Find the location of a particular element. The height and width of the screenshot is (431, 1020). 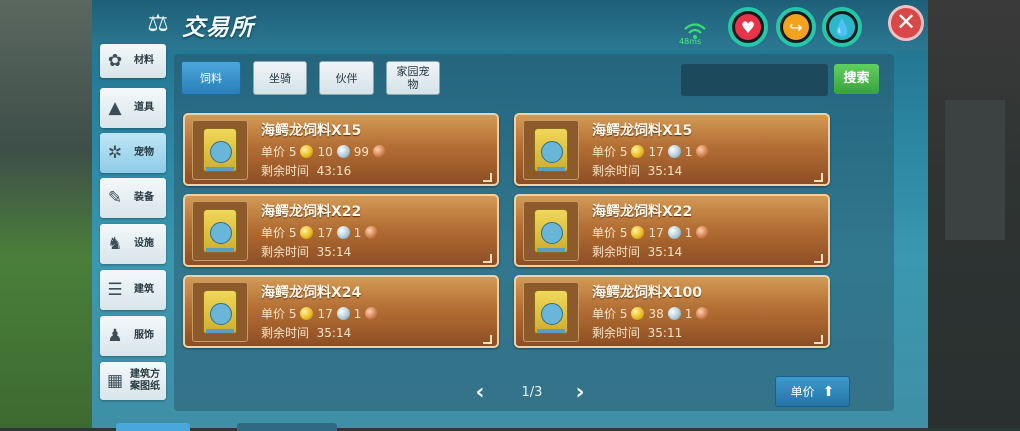

sidebar-item-tools: ▲ 道具 is located at coordinates (133, 108).